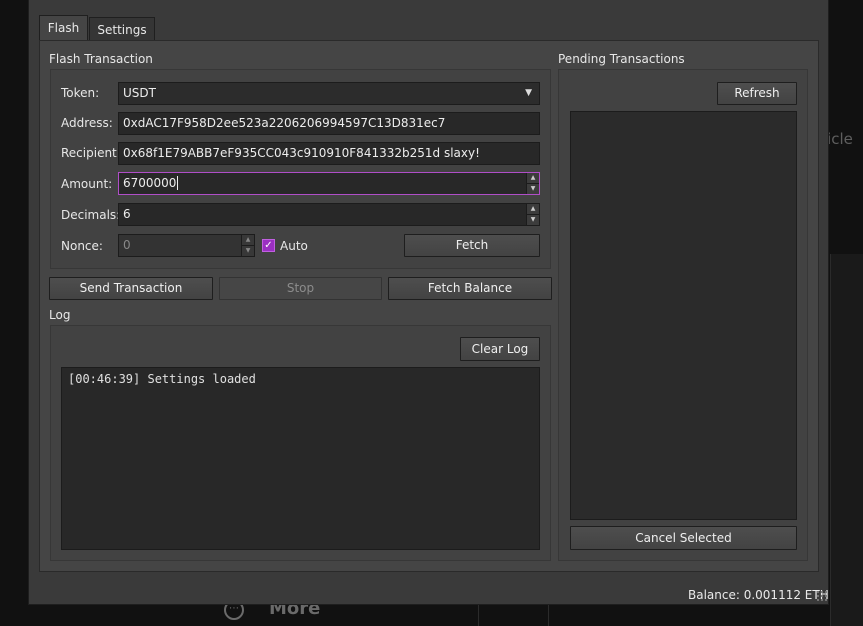  Describe the element at coordinates (300, 288) in the screenshot. I see `stop-button: Stop` at that location.